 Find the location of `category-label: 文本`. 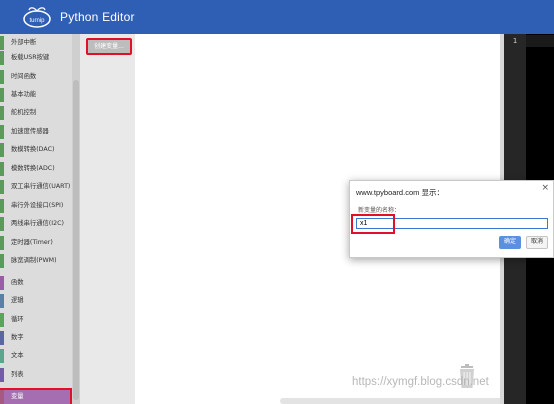

category-label: 文本 is located at coordinates (17, 355).